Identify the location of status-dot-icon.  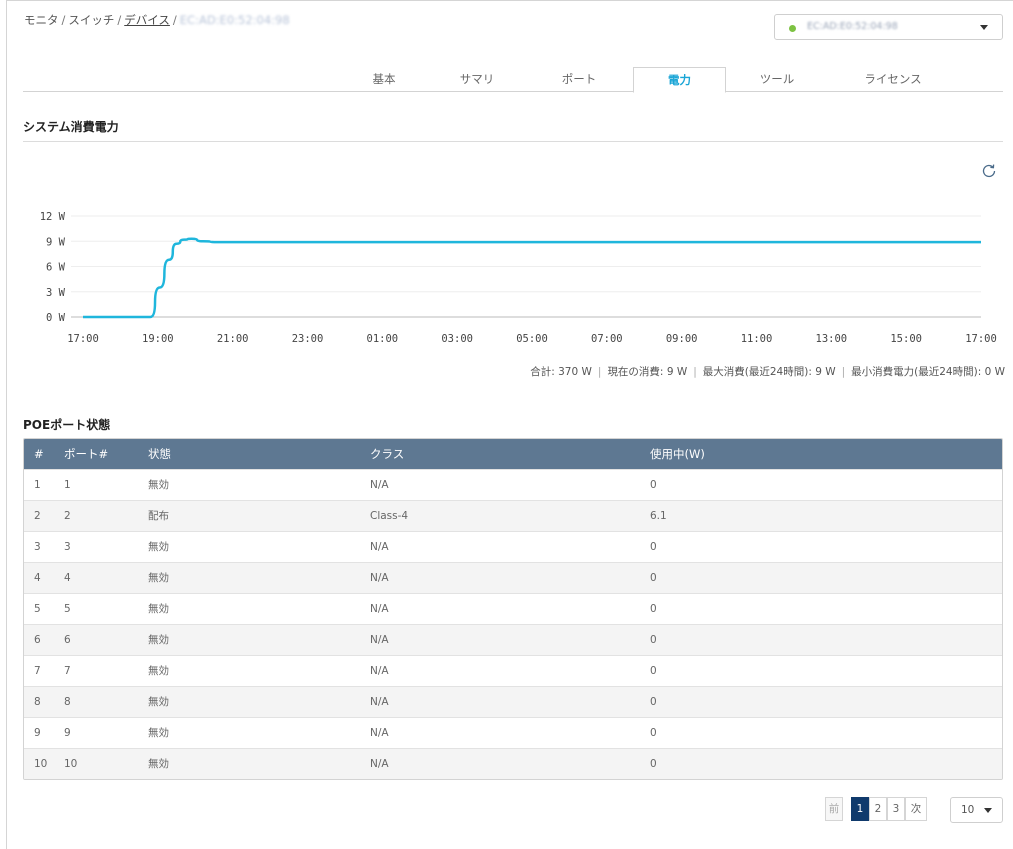
(792, 28).